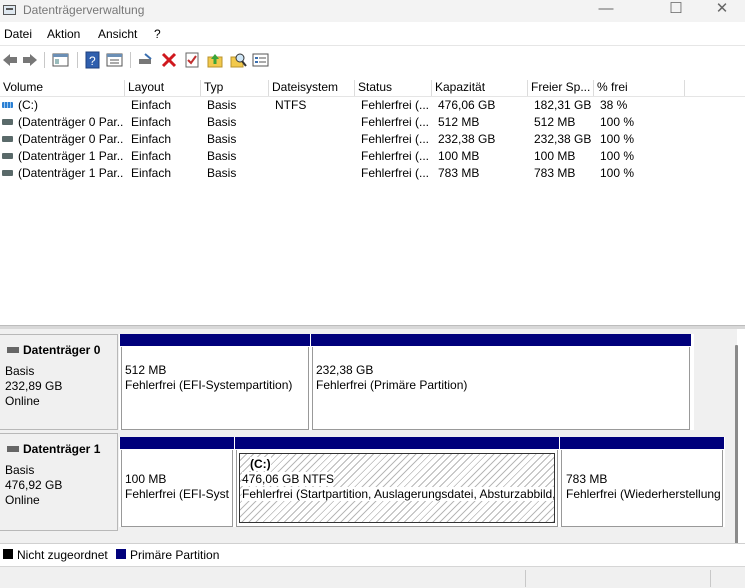  What do you see at coordinates (146, 60) in the screenshot?
I see `connect-disk-icon` at bounding box center [146, 60].